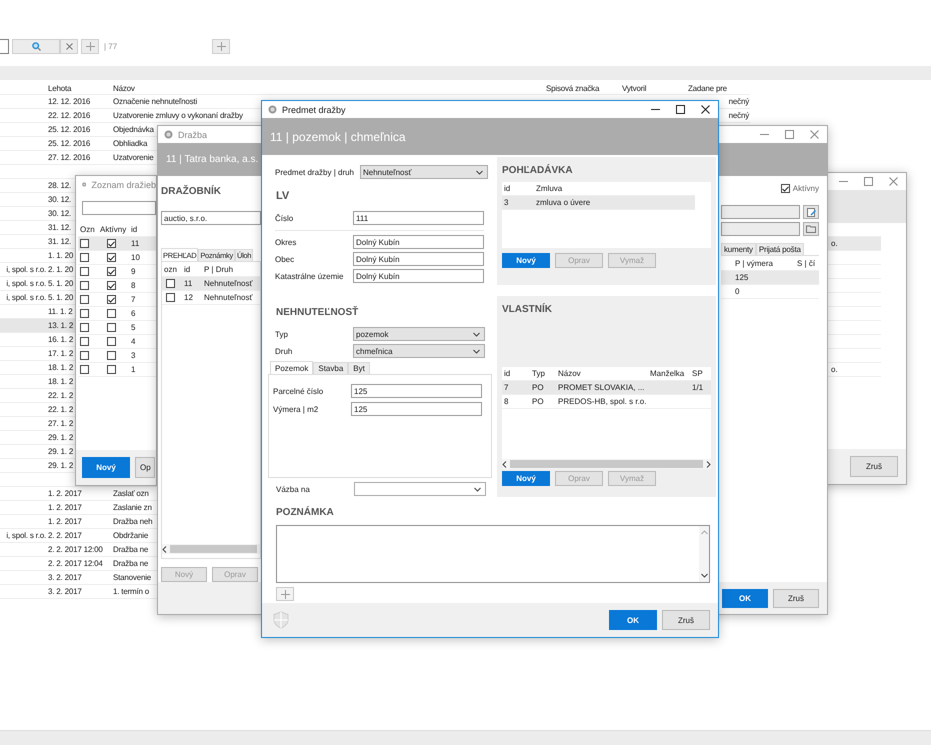  Describe the element at coordinates (572, 88) in the screenshot. I see `column-header: Spisová značka` at that location.